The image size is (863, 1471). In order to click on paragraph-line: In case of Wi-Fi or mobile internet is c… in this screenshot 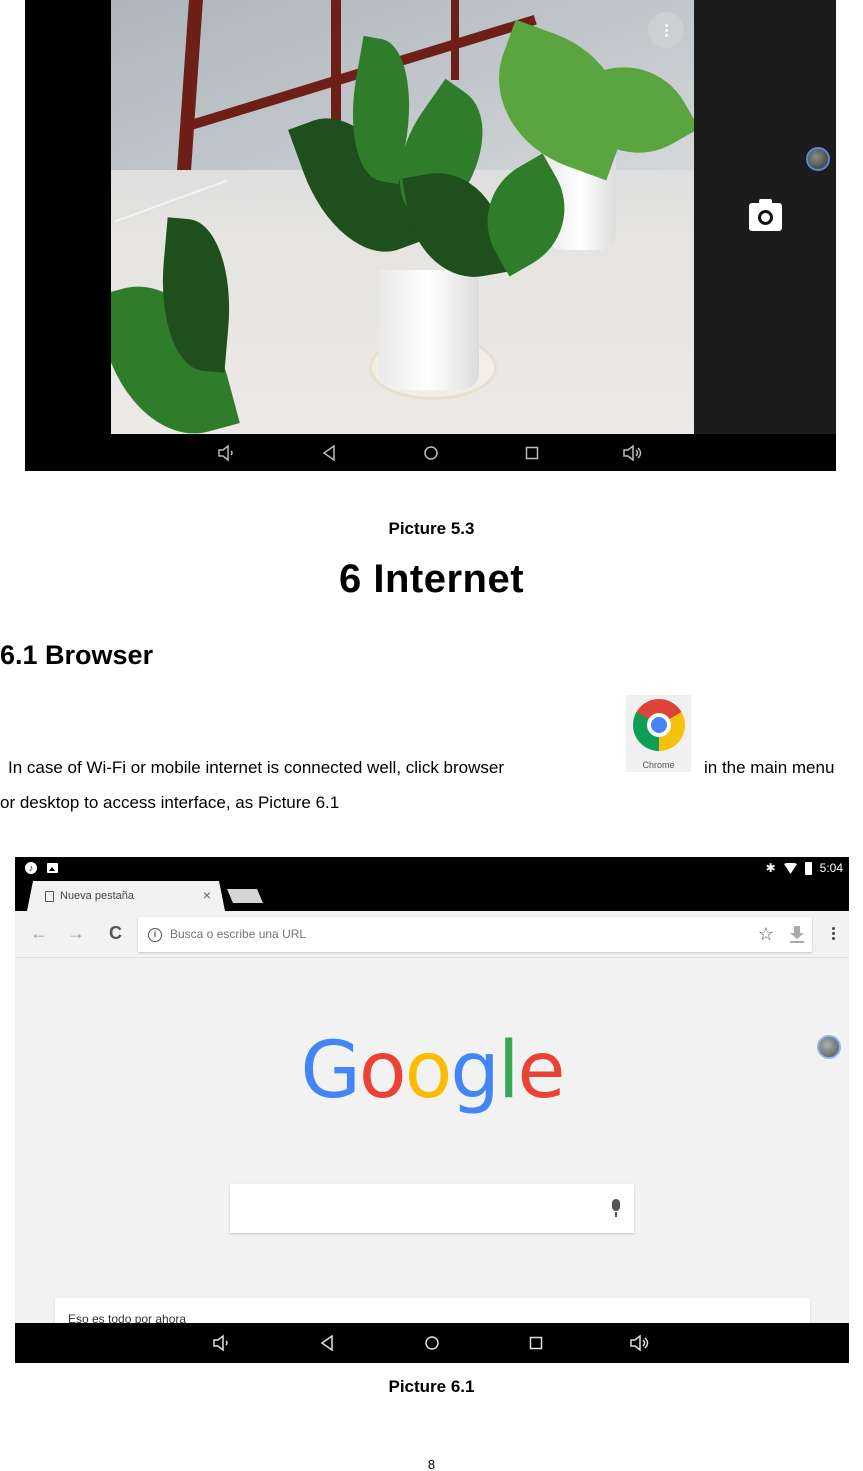, I will do `click(256, 767)`.